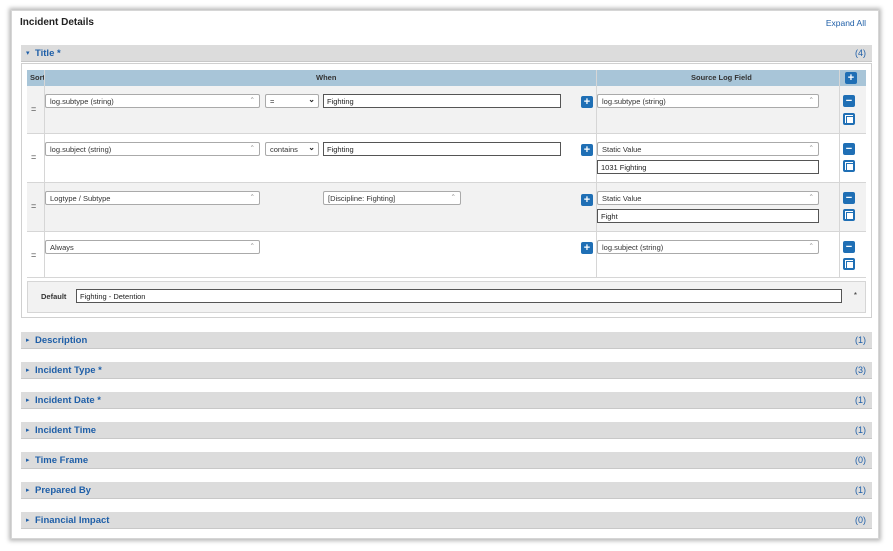 The image size is (893, 551). I want to click on static-value-input: Fight, so click(708, 216).